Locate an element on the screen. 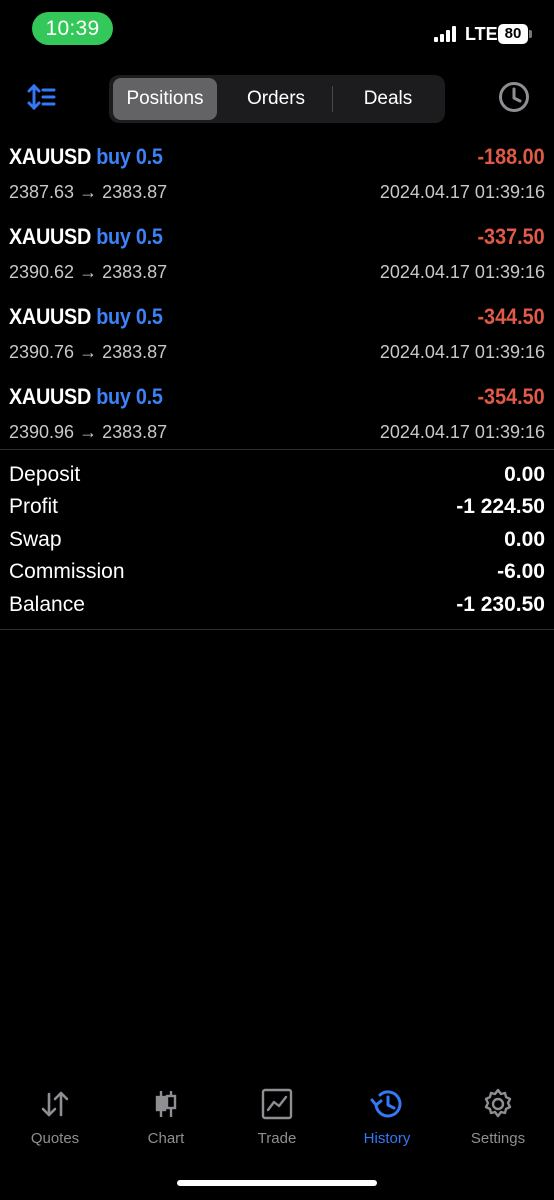  trade-chart-icon is located at coordinates (277, 1104).